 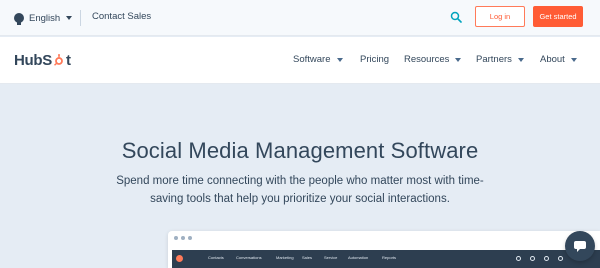 I want to click on nav-item-resources: Resources, so click(x=433, y=59).